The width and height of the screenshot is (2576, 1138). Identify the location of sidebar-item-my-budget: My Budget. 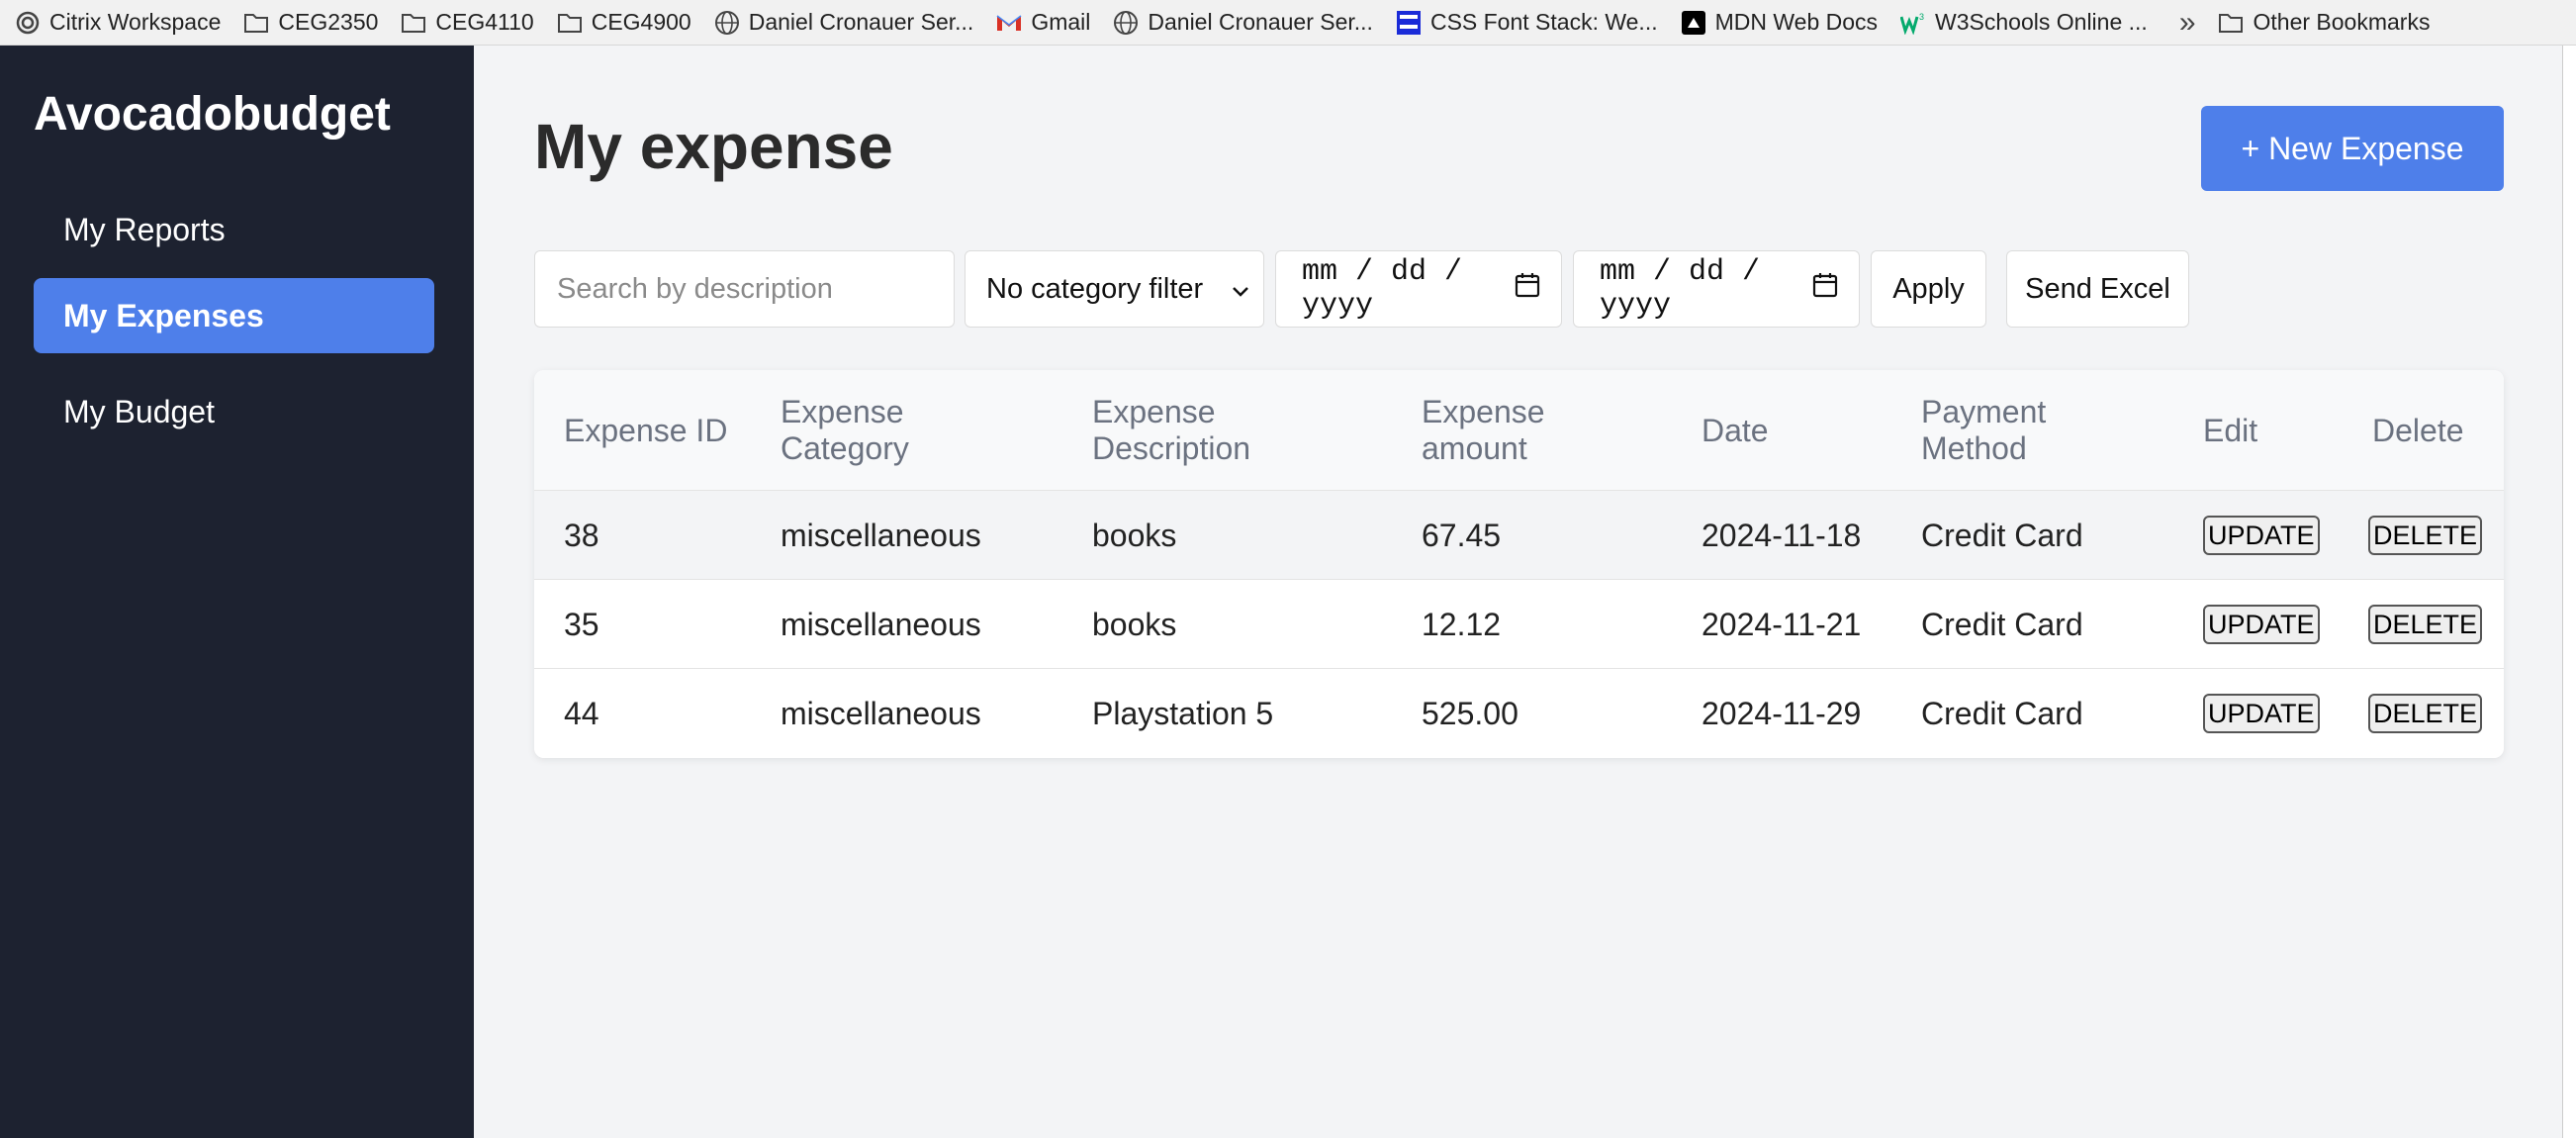
(234, 411).